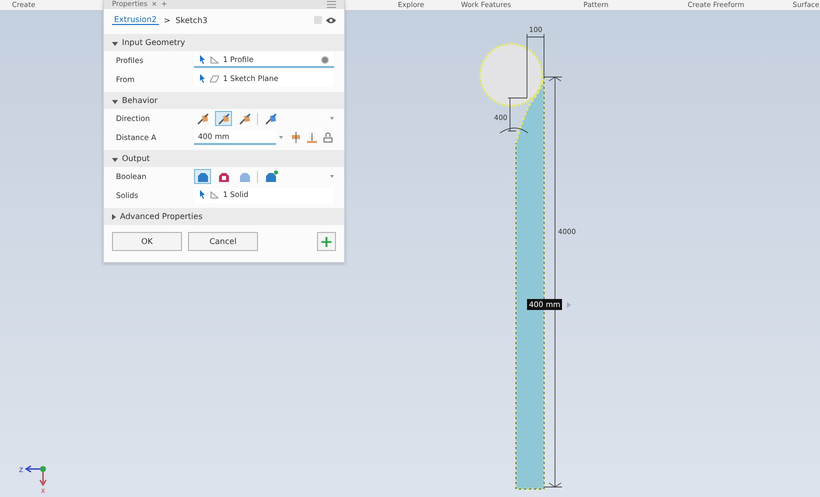 The height and width of the screenshot is (497, 820). I want to click on section-header: Advanced Properties, so click(224, 216).